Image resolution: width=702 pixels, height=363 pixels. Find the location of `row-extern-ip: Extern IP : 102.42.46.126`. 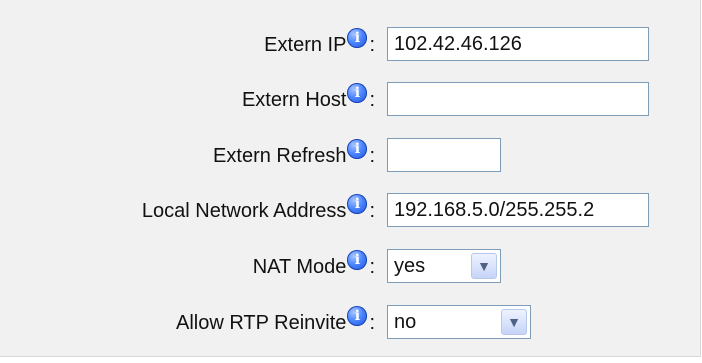

row-extern-ip: Extern IP : 102.42.46.126 is located at coordinates (351, 45).